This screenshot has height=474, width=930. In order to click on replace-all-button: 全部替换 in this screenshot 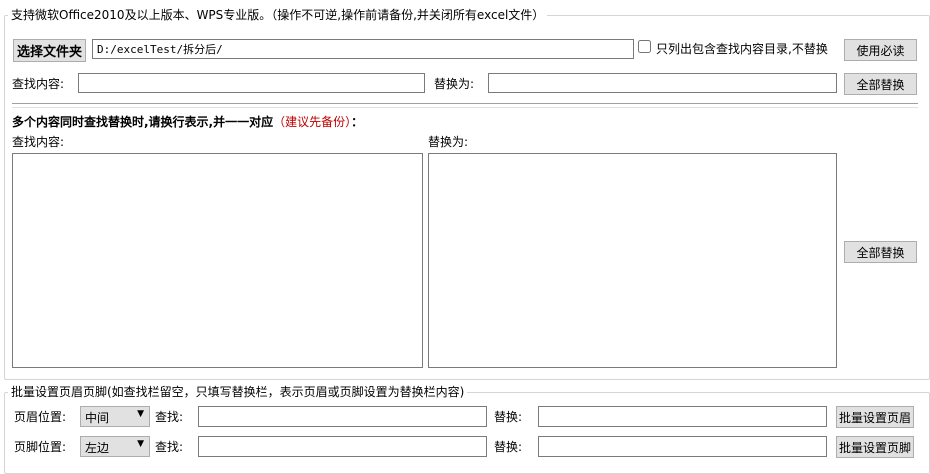, I will do `click(880, 84)`.